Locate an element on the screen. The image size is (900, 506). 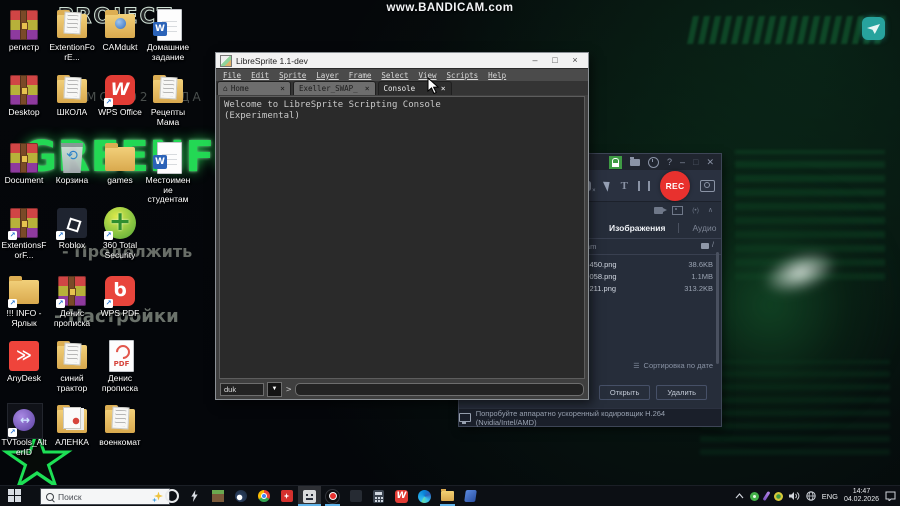
notification-icon is located at coordinates (890, 496).